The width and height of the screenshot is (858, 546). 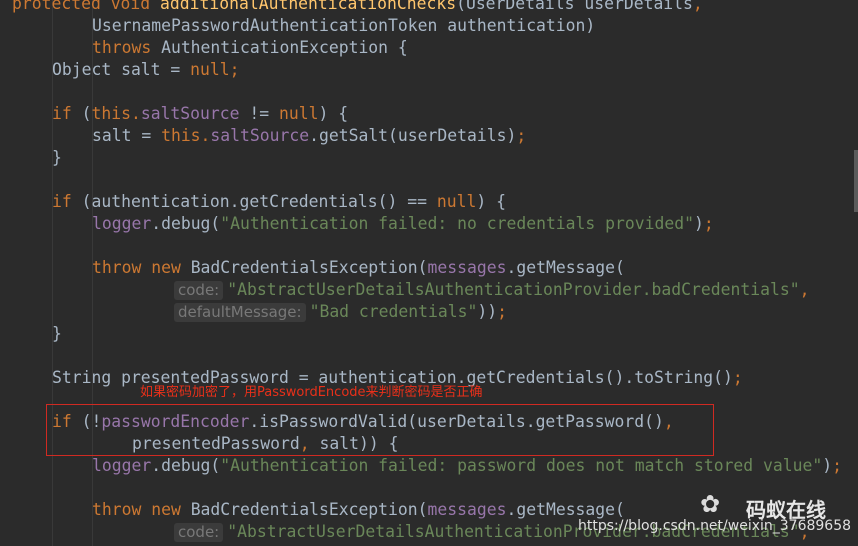 I want to click on code-token: (authentication.getCredentials() ==, so click(x=259, y=201).